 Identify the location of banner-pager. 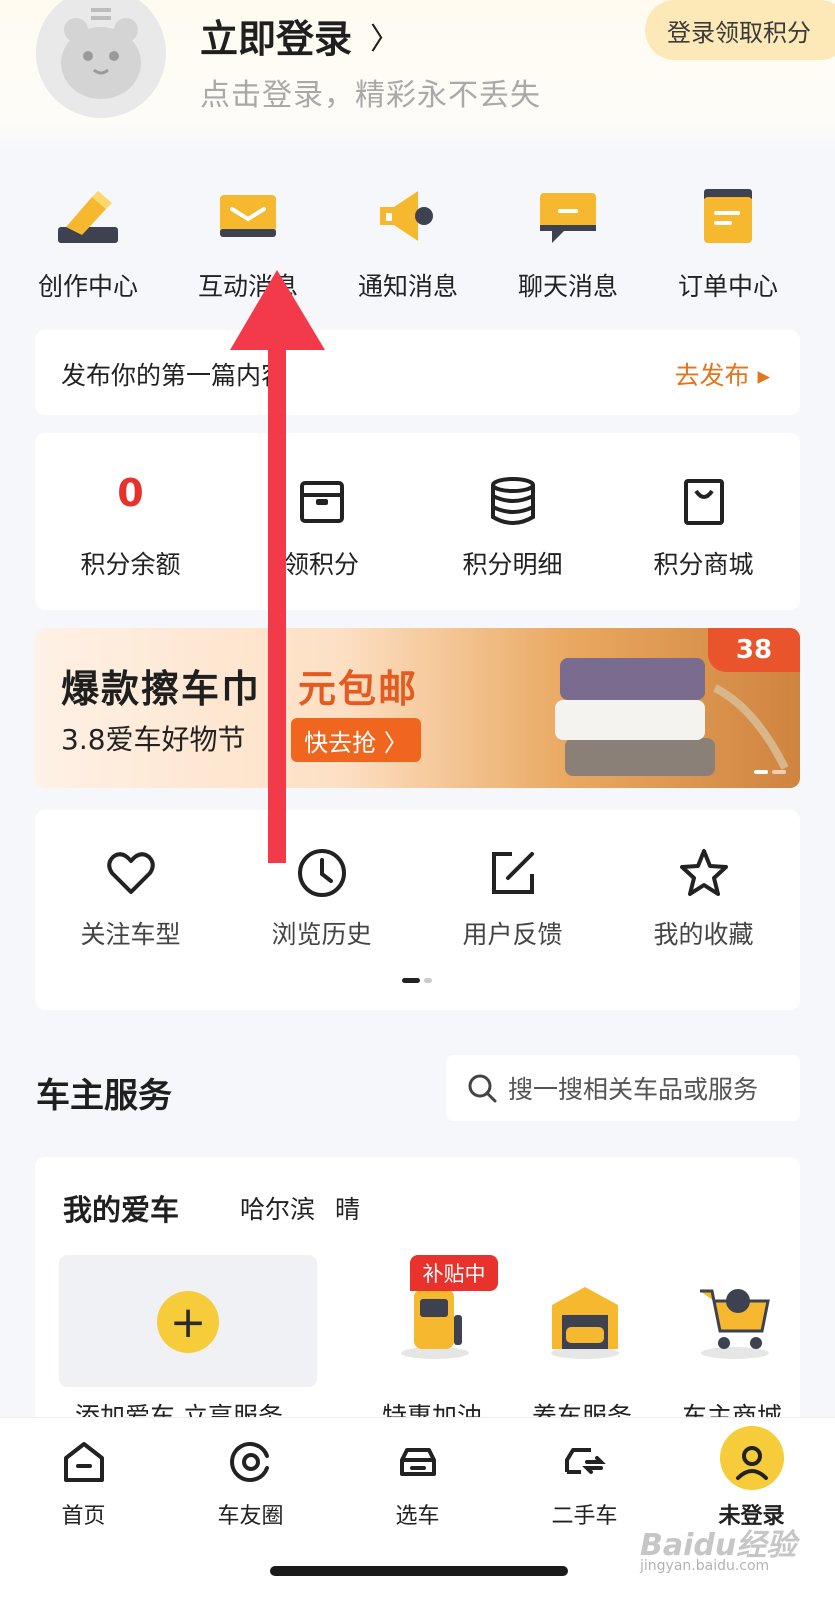
(770, 772).